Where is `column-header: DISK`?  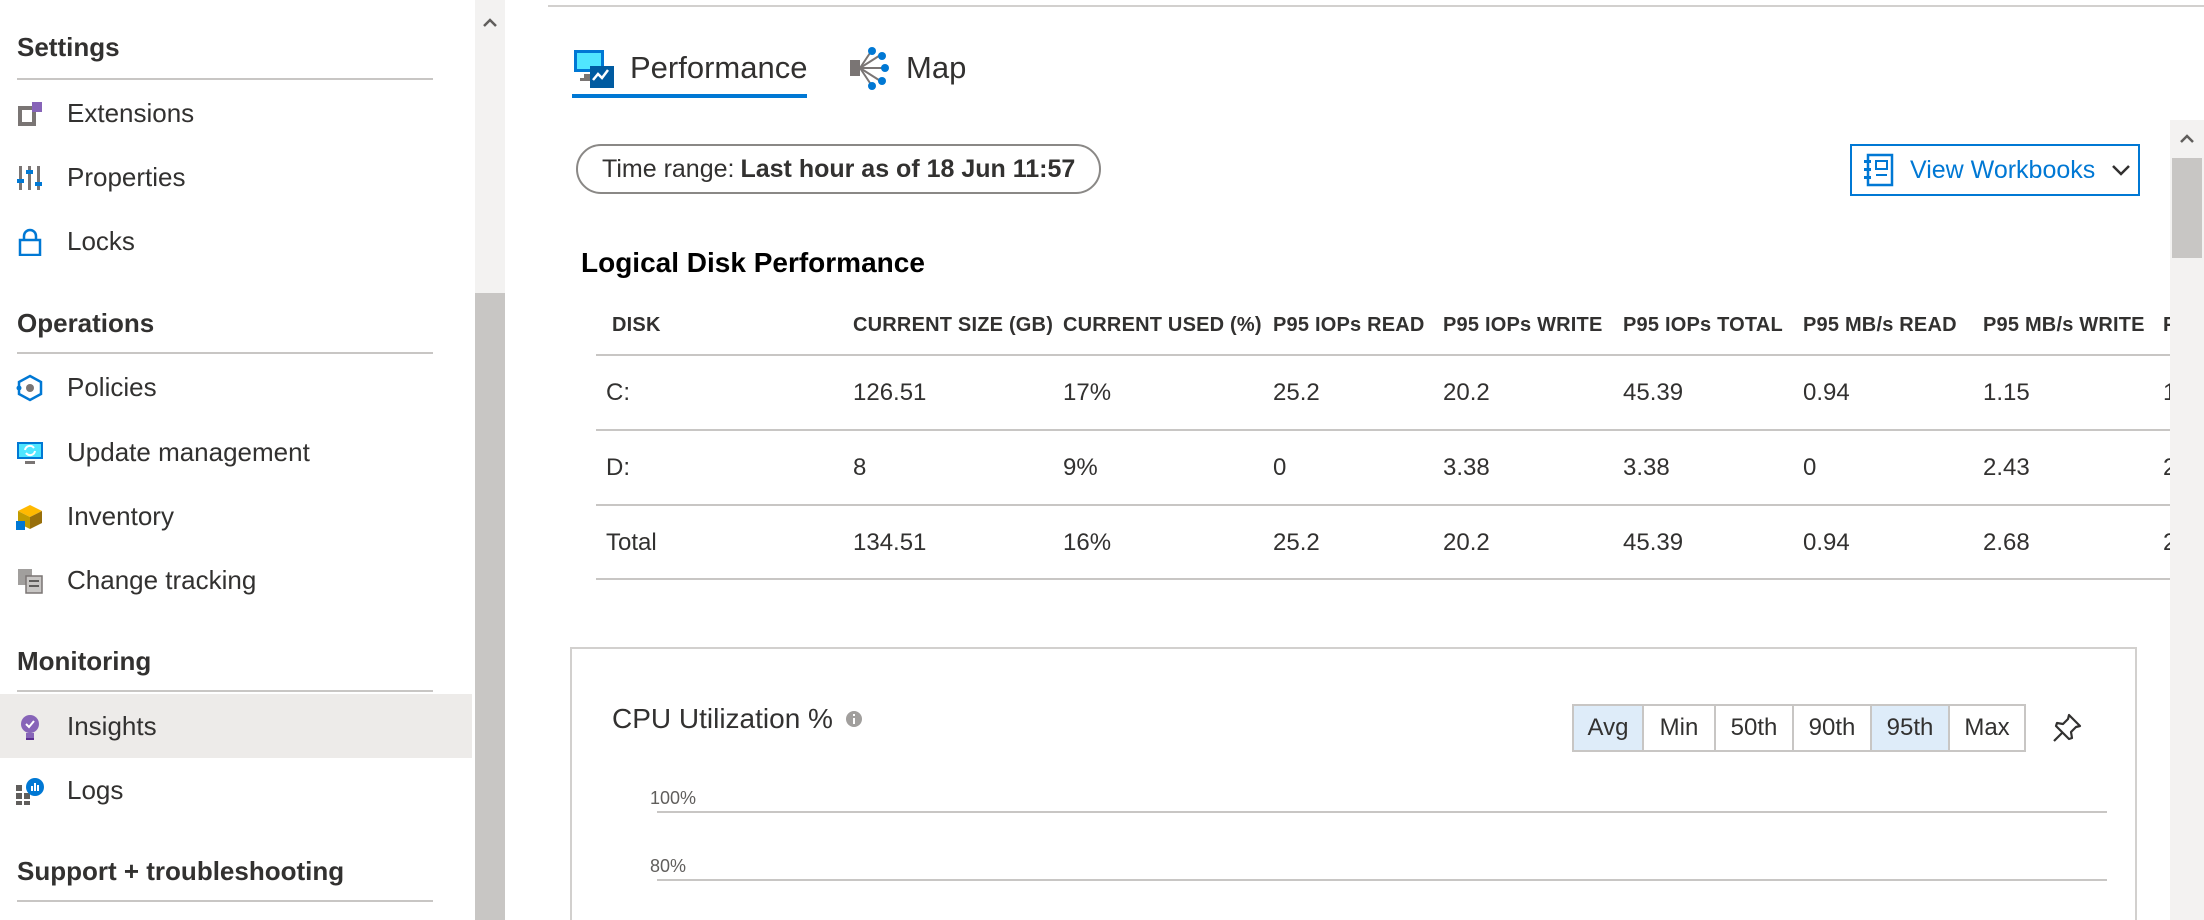
column-header: DISK is located at coordinates (636, 325).